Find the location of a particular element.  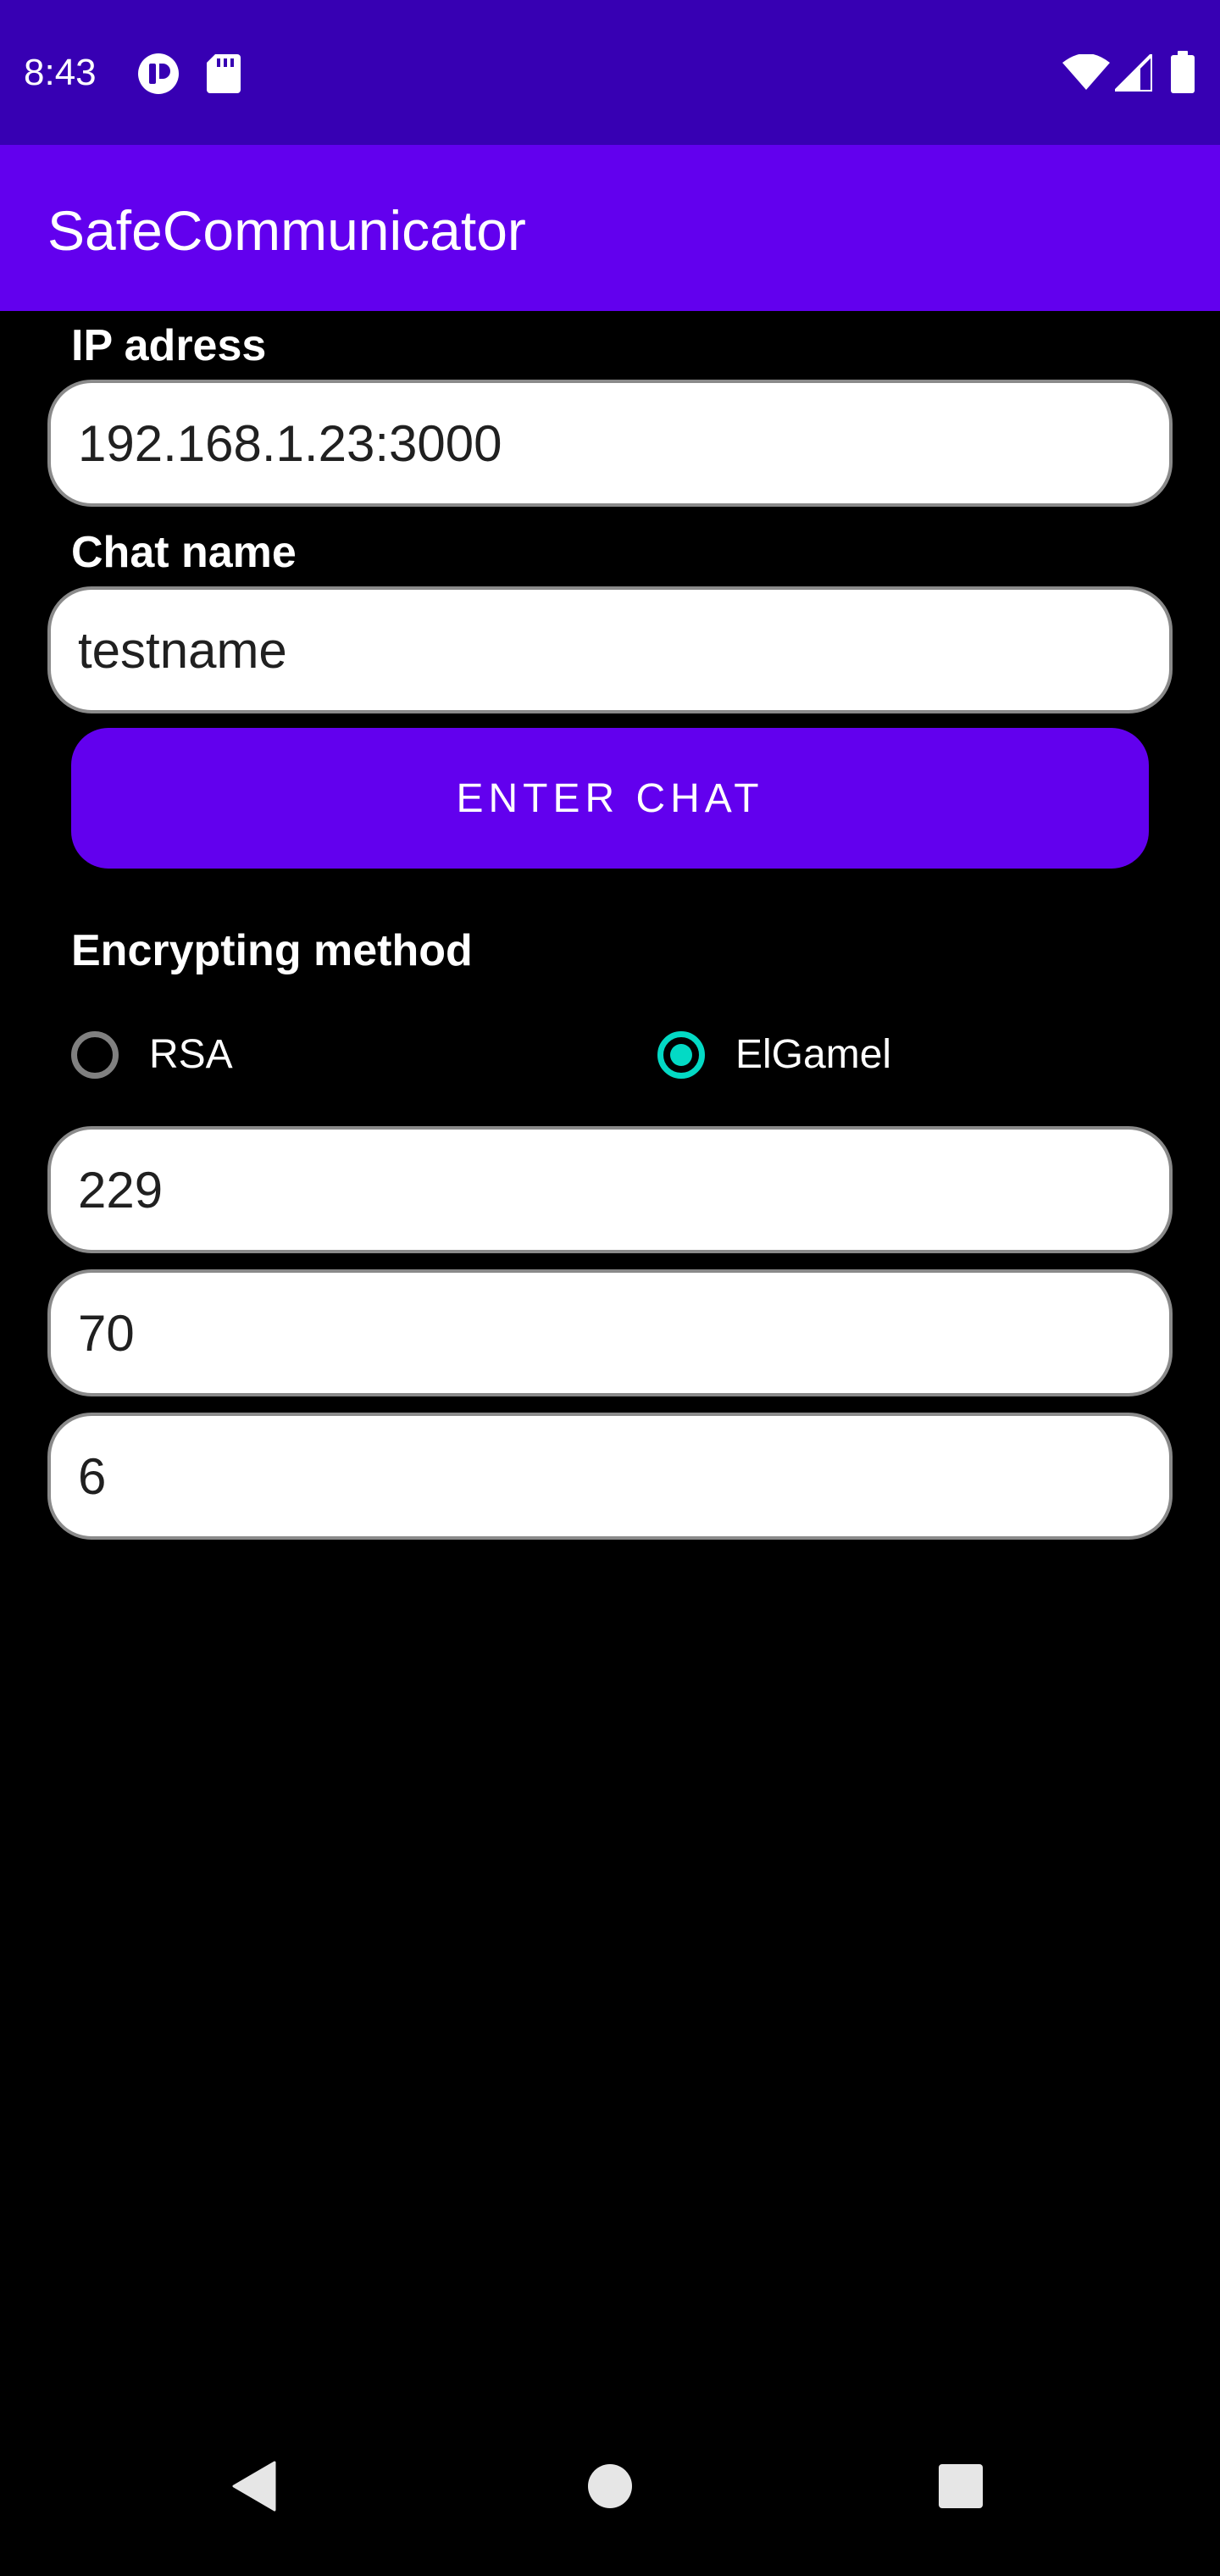

encrypting-method-label: Encrypting method is located at coordinates (272, 950).